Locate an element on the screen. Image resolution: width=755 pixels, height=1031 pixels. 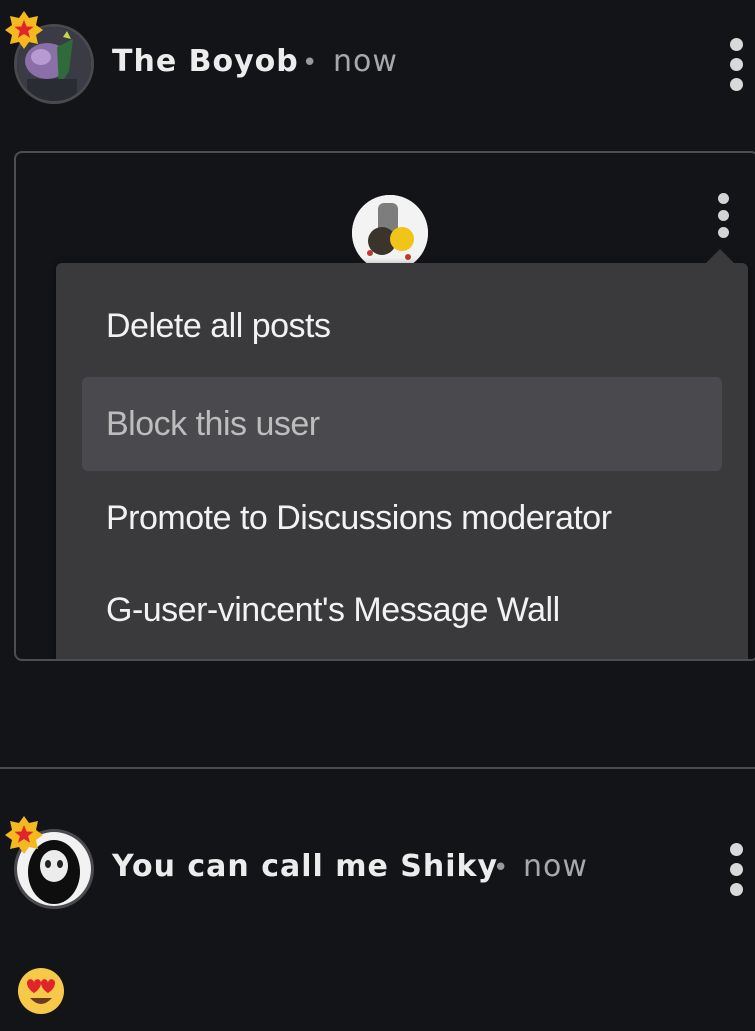
menu-pointer is located at coordinates (720, 257).